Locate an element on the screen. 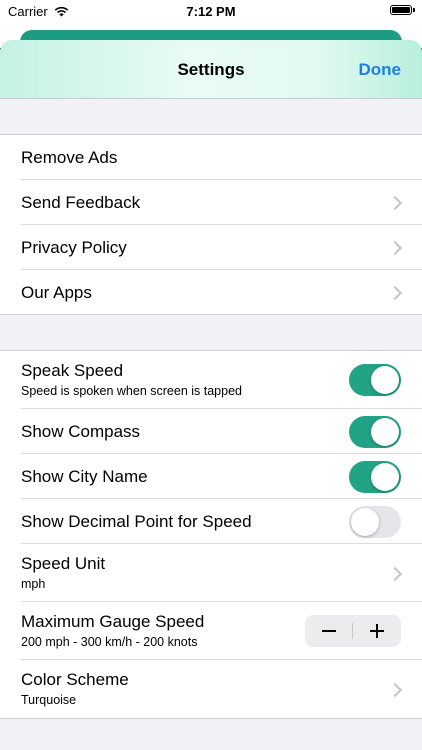 The image size is (422, 750). row-title: Maximum Gauge Speed is located at coordinates (113, 621).